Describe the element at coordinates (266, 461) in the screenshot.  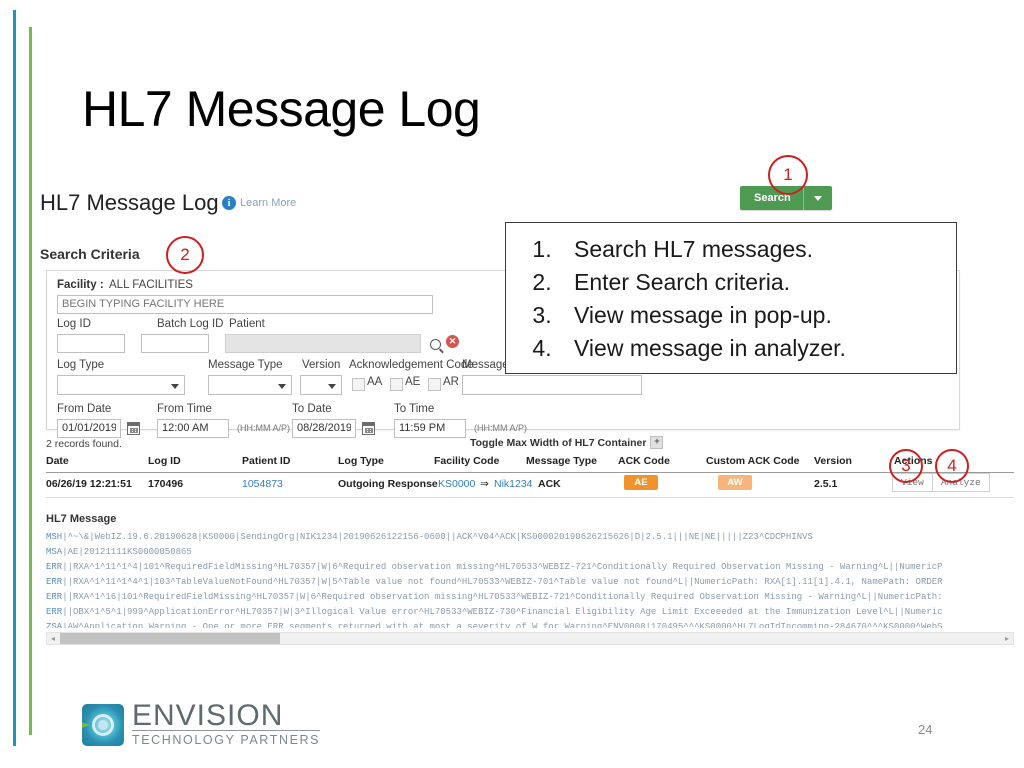
I see `column-header-patient-id: Patient ID` at that location.